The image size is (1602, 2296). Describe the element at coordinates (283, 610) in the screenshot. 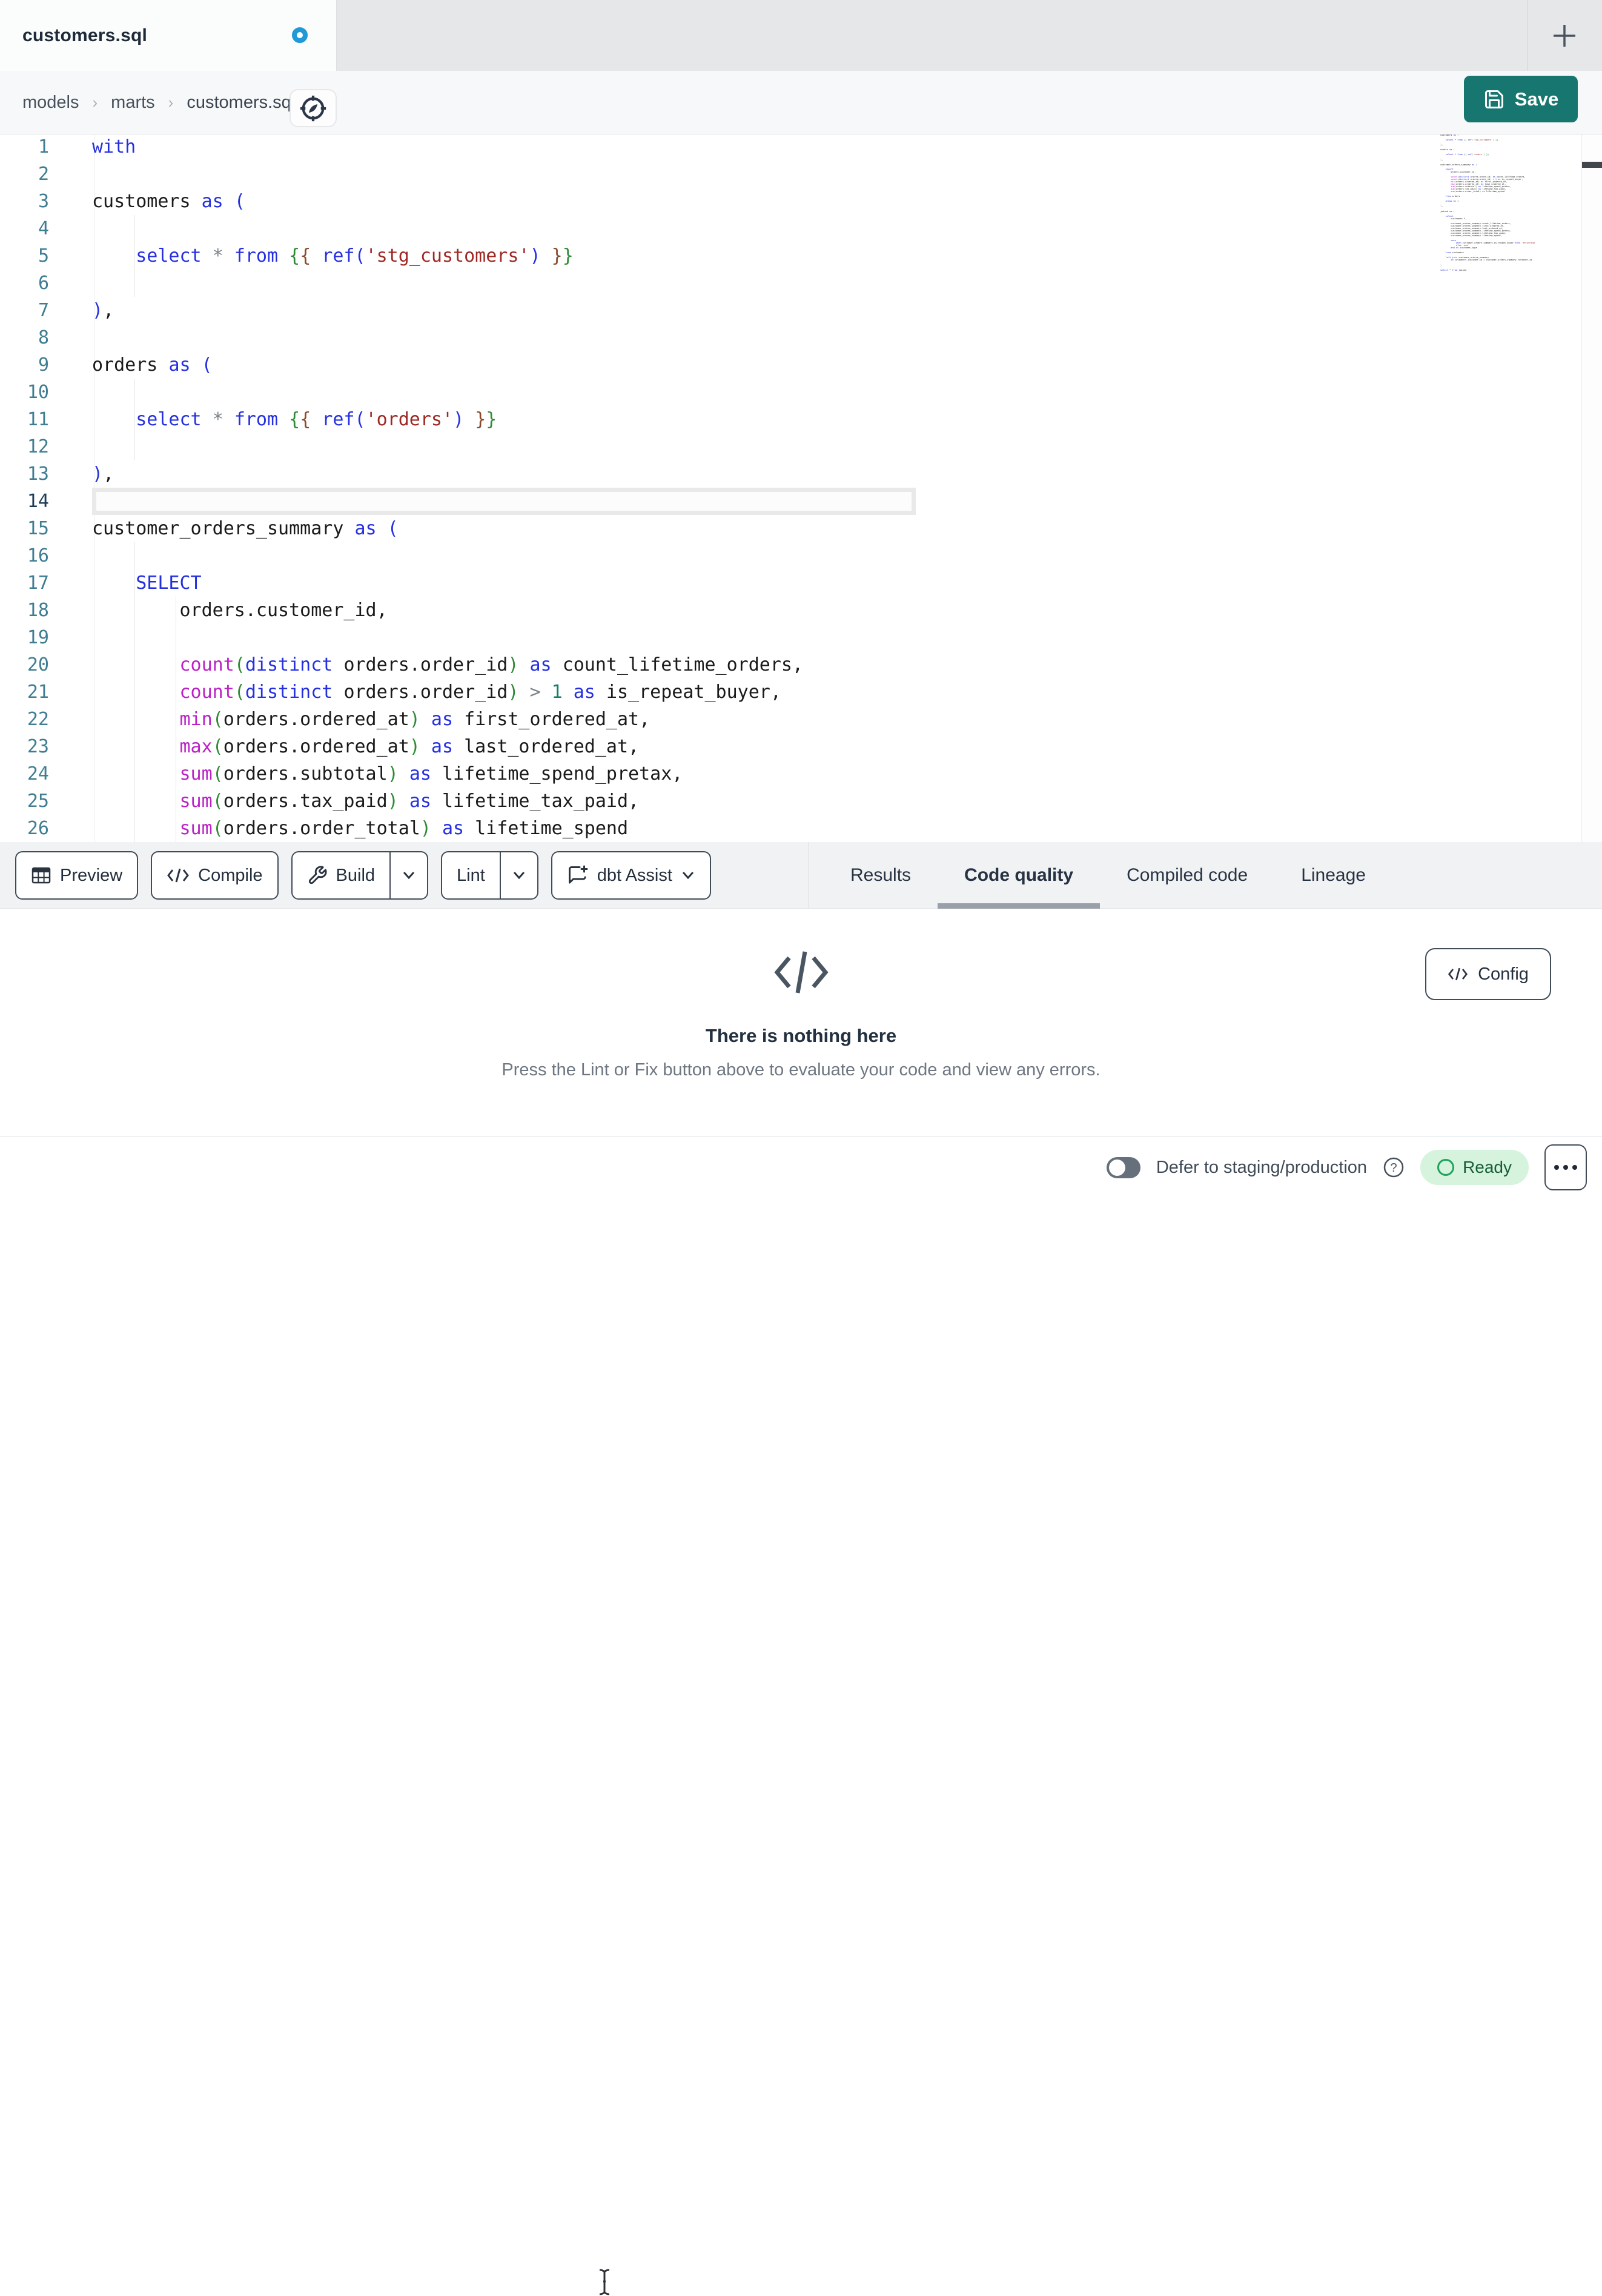

I see `code-line: orders.customer_id,` at that location.